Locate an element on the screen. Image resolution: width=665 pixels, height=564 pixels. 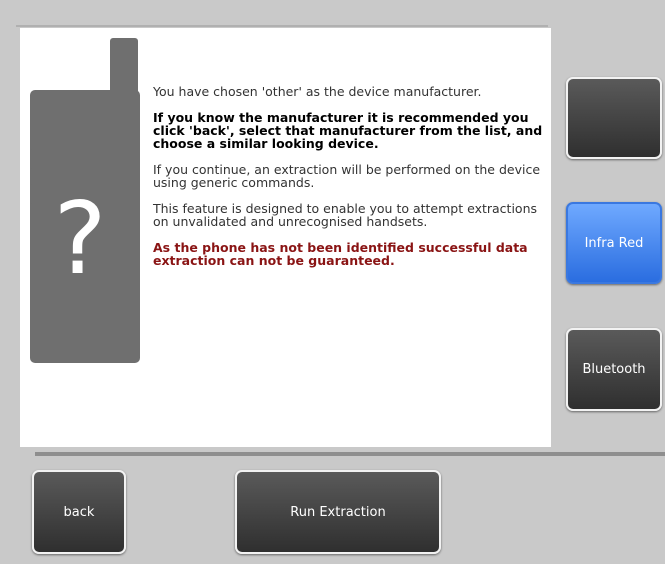
run-extraction-button: Run Extraction is located at coordinates (338, 512).